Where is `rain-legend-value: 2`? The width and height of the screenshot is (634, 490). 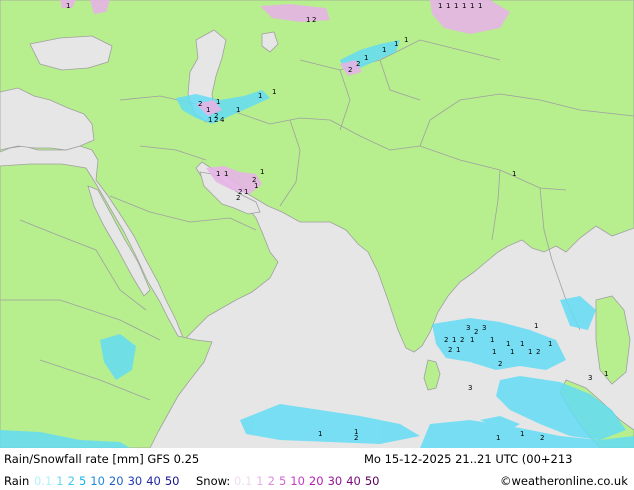 rain-legend-value: 2 is located at coordinates (71, 481).